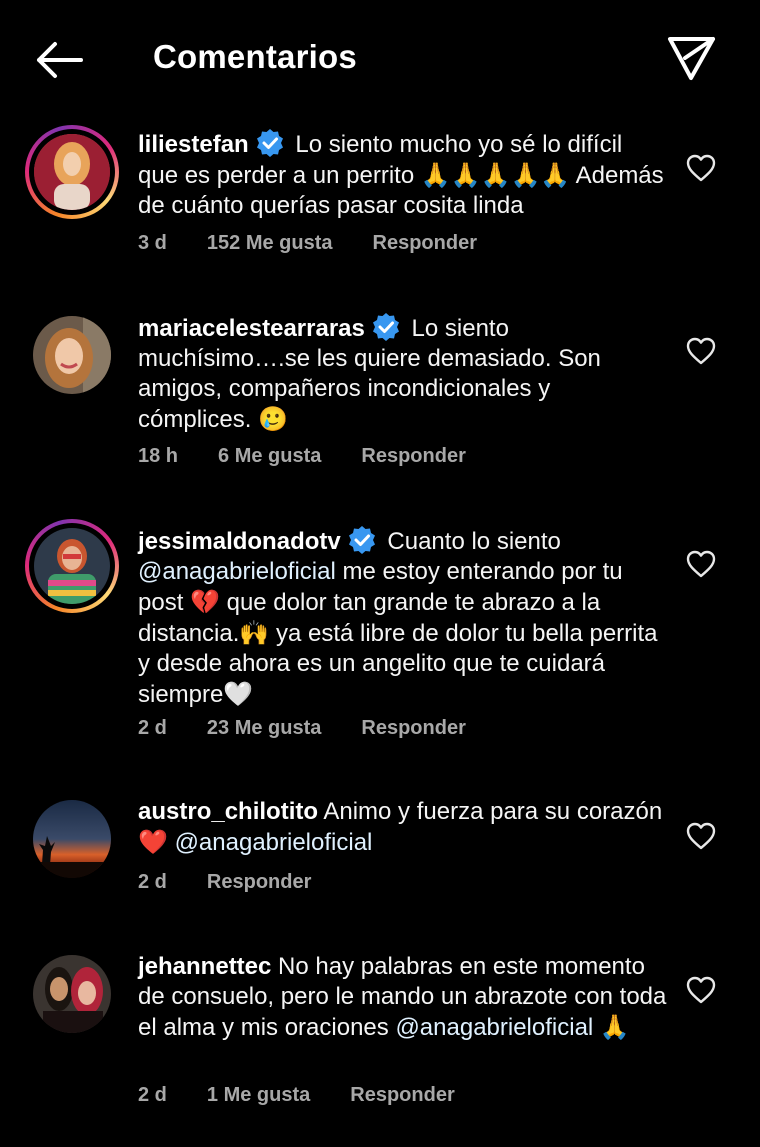  What do you see at coordinates (258, 1095) in the screenshot?
I see `like-count: 1 Me gusta` at bounding box center [258, 1095].